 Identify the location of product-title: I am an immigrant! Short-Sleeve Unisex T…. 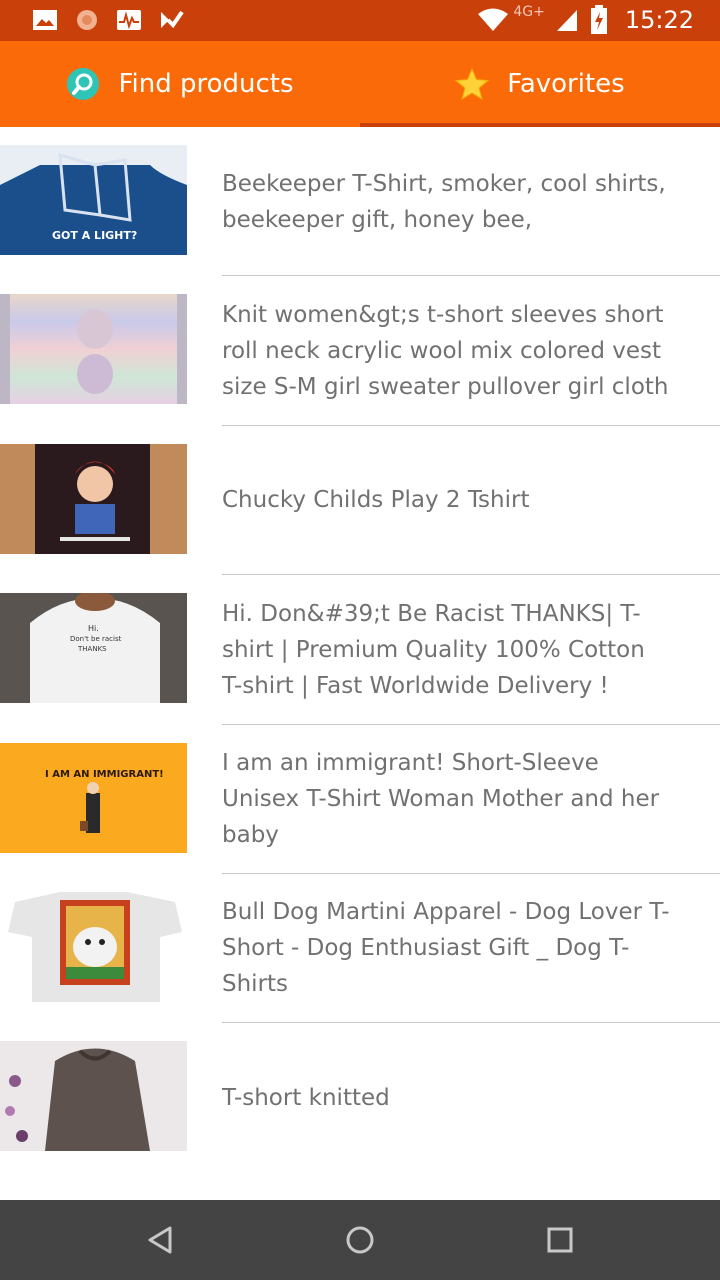
(441, 799).